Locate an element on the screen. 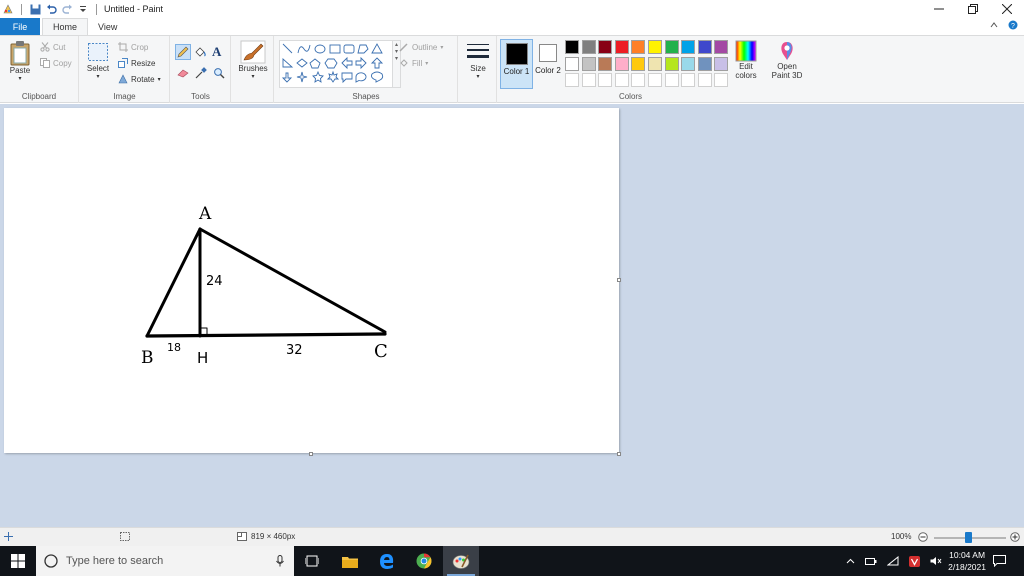 The image size is (1024, 576). paste-label: Paste is located at coordinates (20, 70).